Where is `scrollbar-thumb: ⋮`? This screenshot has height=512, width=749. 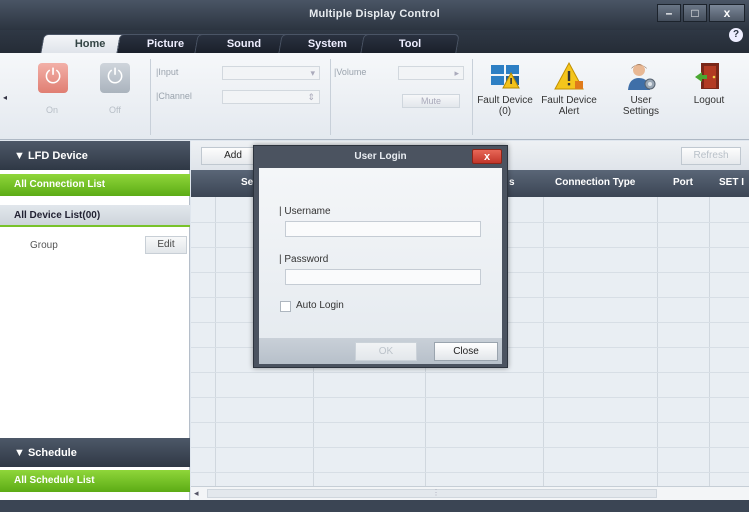 scrollbar-thumb: ⋮ is located at coordinates (432, 493).